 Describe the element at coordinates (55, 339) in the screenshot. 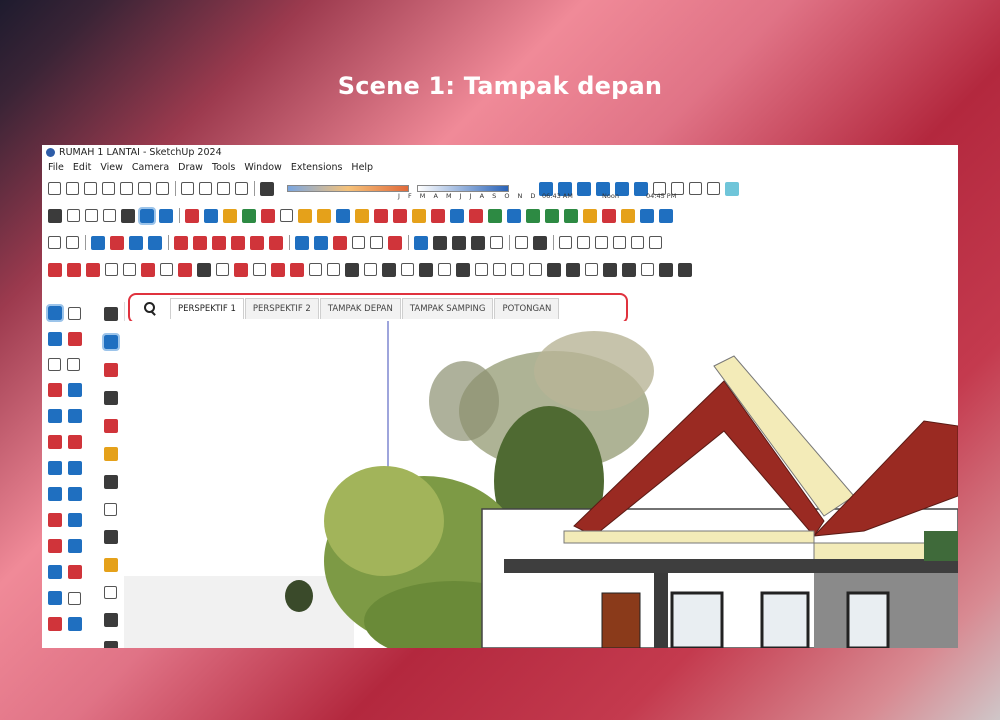

I see `paint-tool-icon` at that location.